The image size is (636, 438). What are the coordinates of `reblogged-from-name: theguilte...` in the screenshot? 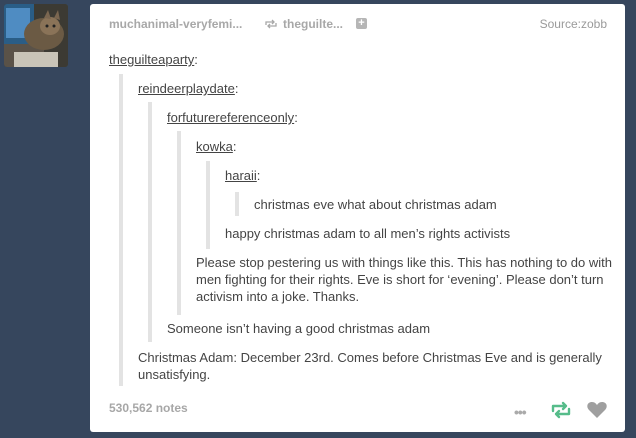 It's located at (313, 24).